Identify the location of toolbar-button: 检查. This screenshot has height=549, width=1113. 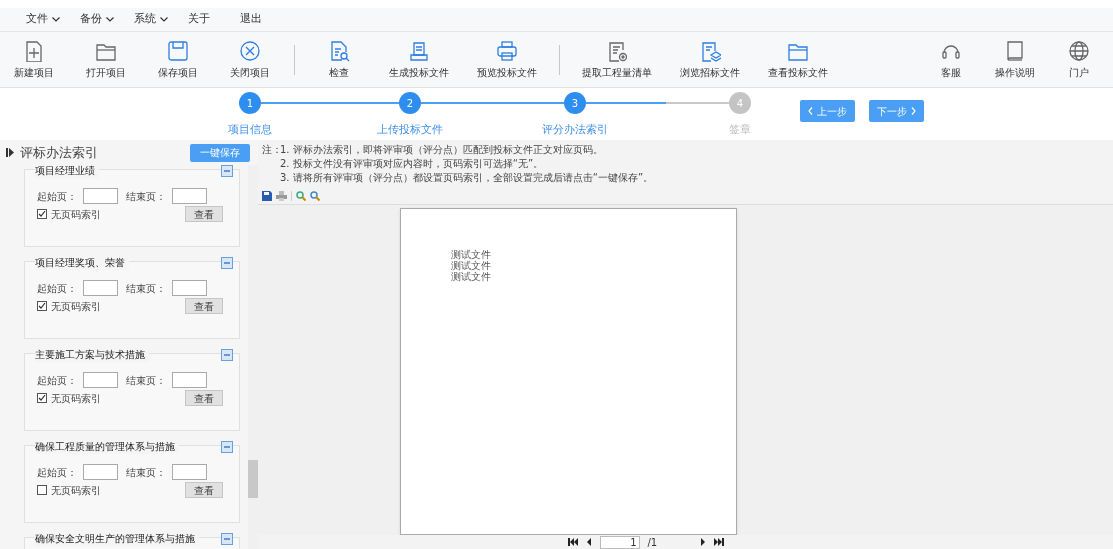
(339, 59).